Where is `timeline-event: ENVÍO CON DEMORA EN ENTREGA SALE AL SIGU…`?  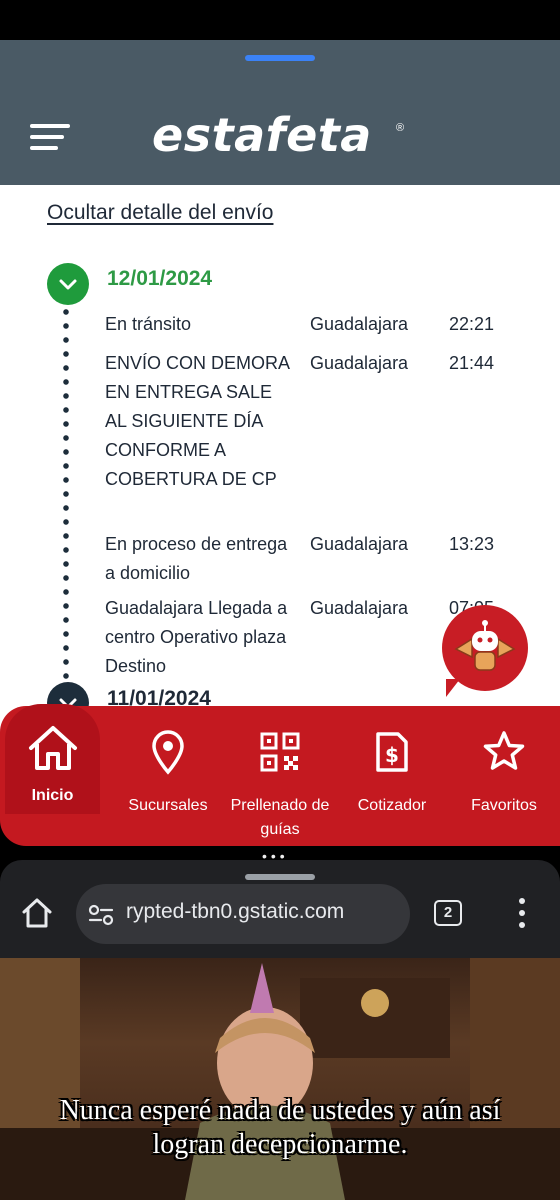 timeline-event: ENVÍO CON DEMORA EN ENTREGA SALE AL SIGU… is located at coordinates (315, 436).